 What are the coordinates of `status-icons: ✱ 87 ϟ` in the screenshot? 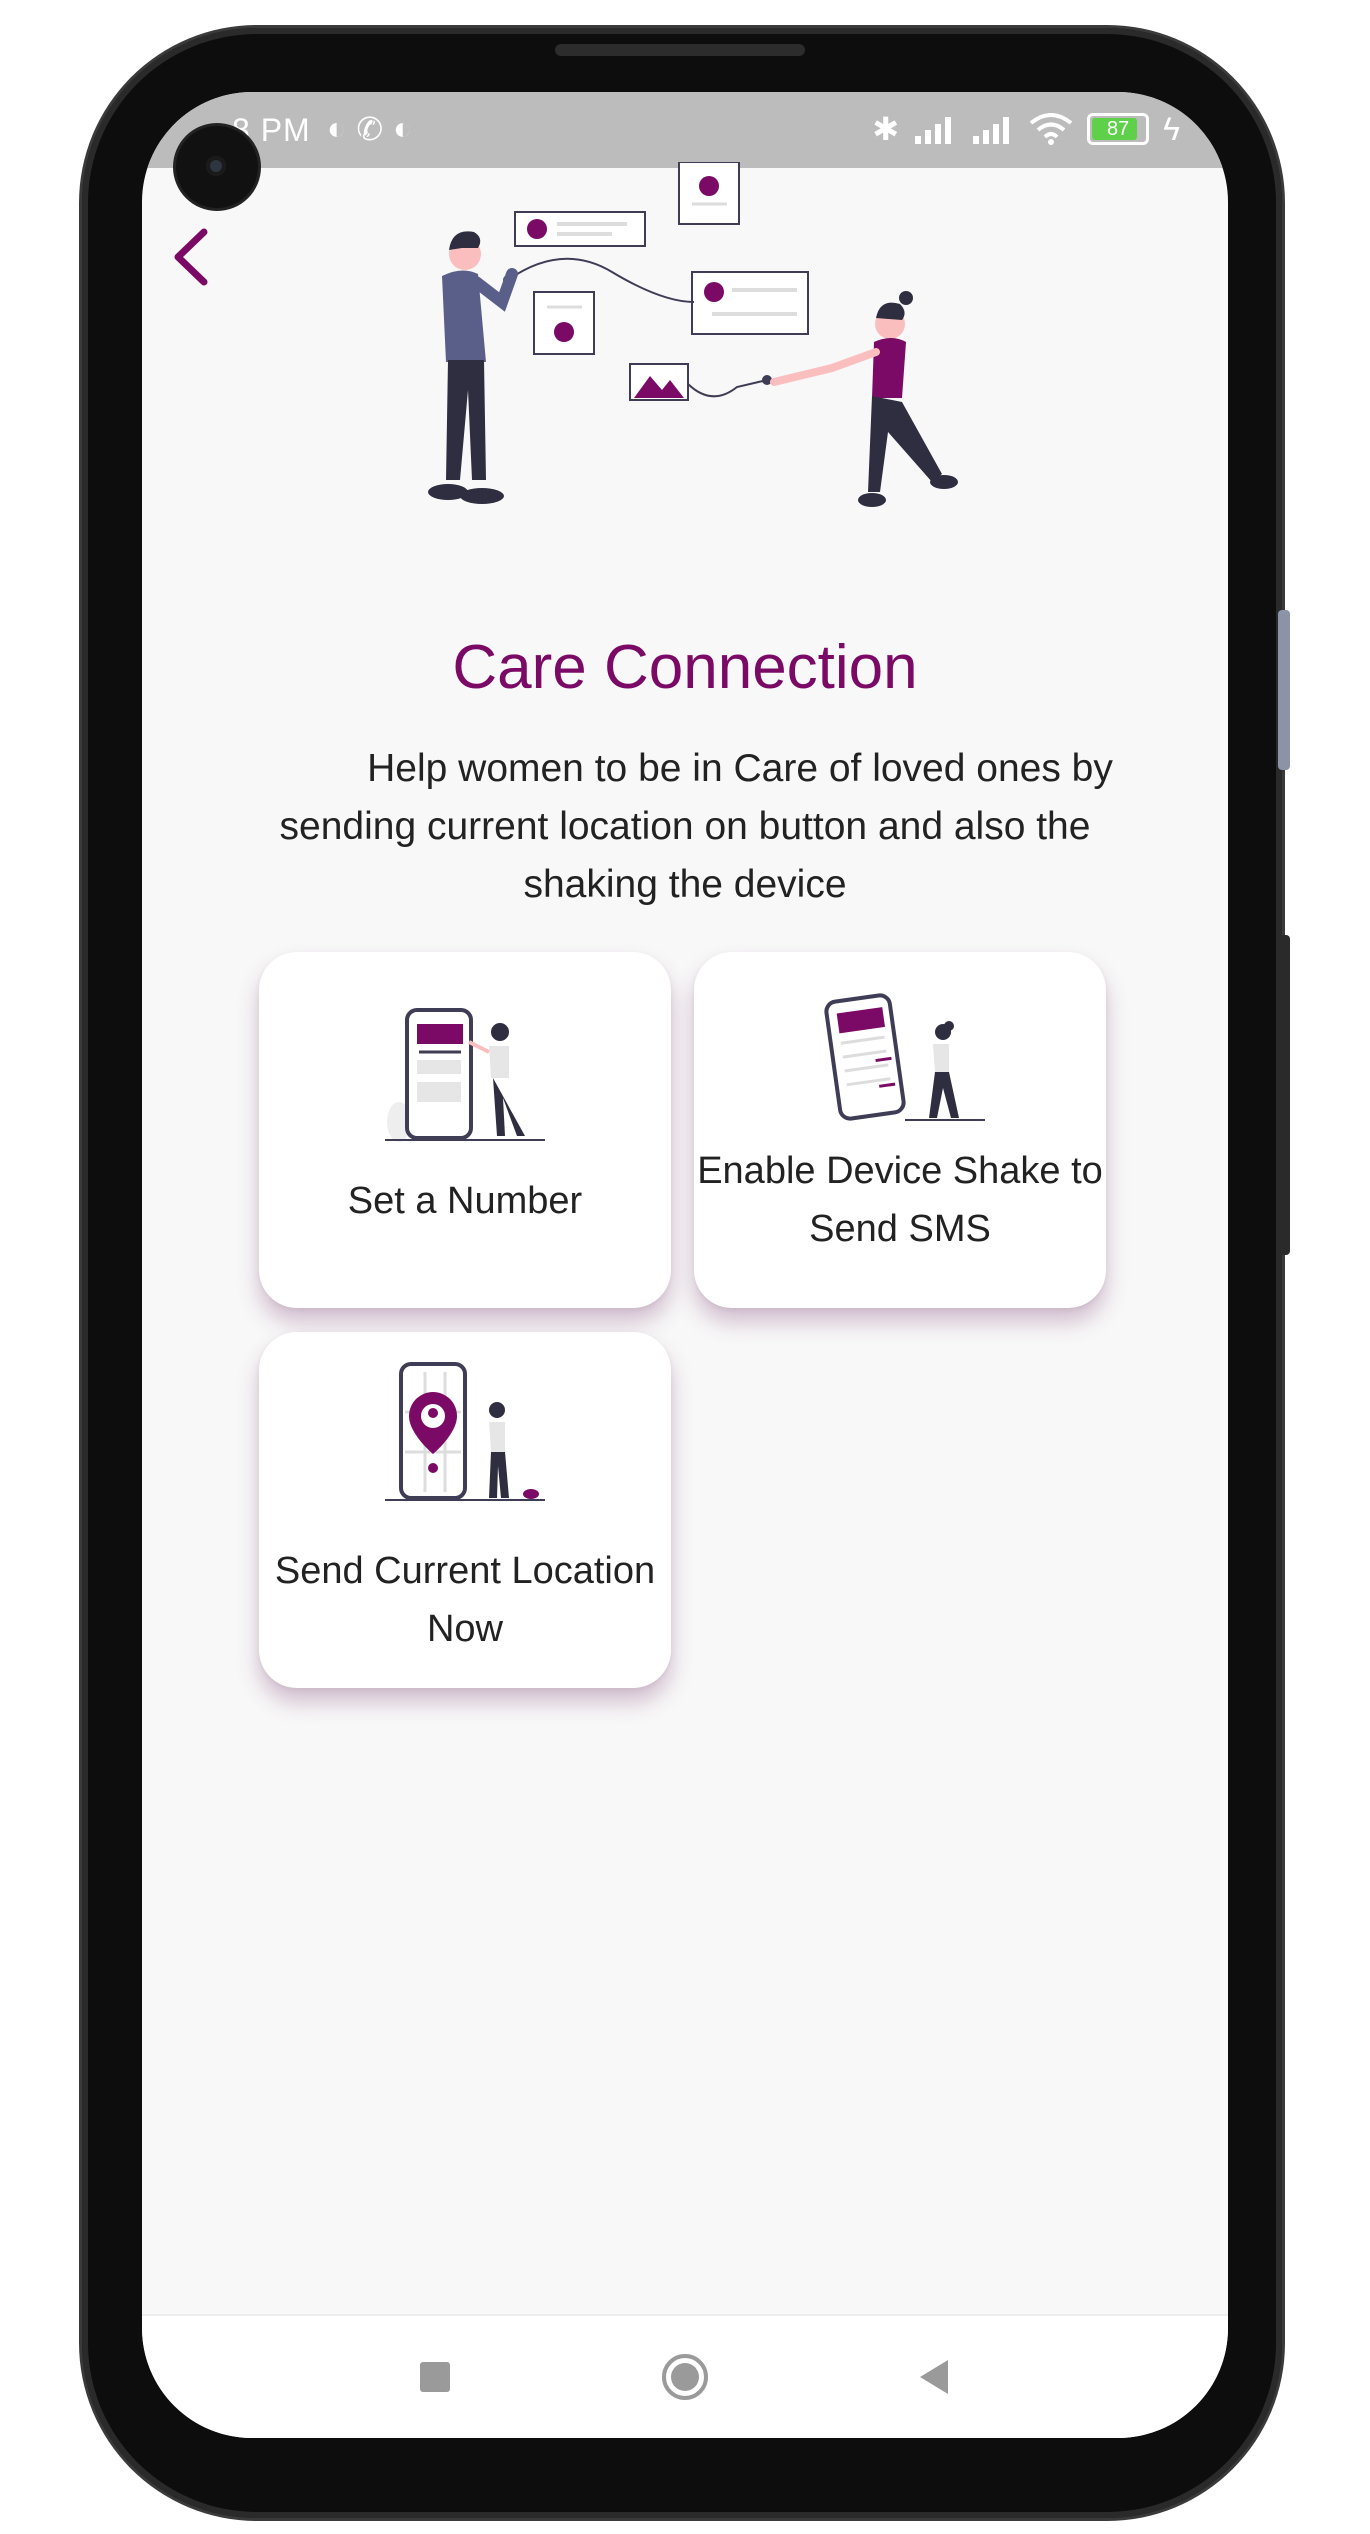 It's located at (1026, 129).